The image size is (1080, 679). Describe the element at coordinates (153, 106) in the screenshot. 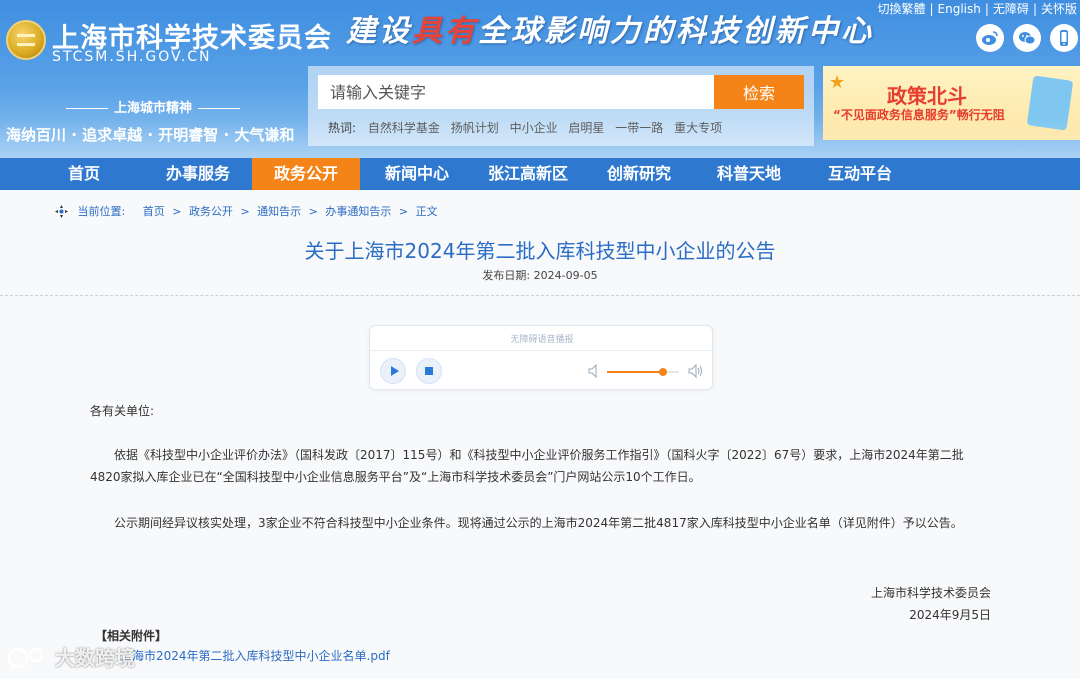

I see `city-spirit-title: 上海城市精神` at that location.